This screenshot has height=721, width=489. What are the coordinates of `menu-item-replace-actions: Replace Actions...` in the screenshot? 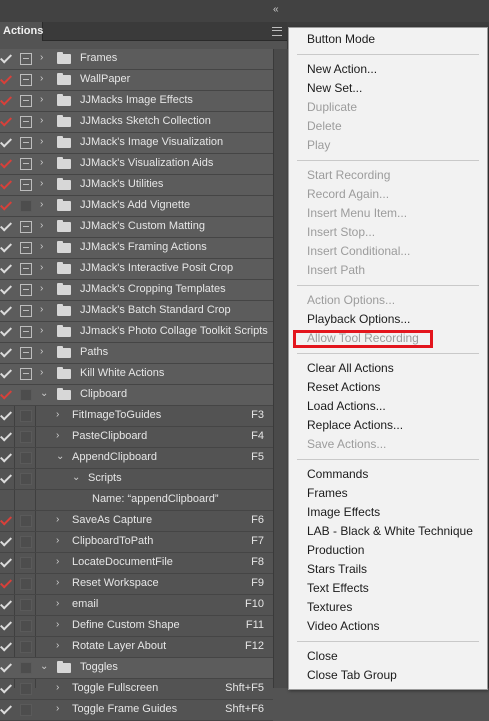 It's located at (355, 425).